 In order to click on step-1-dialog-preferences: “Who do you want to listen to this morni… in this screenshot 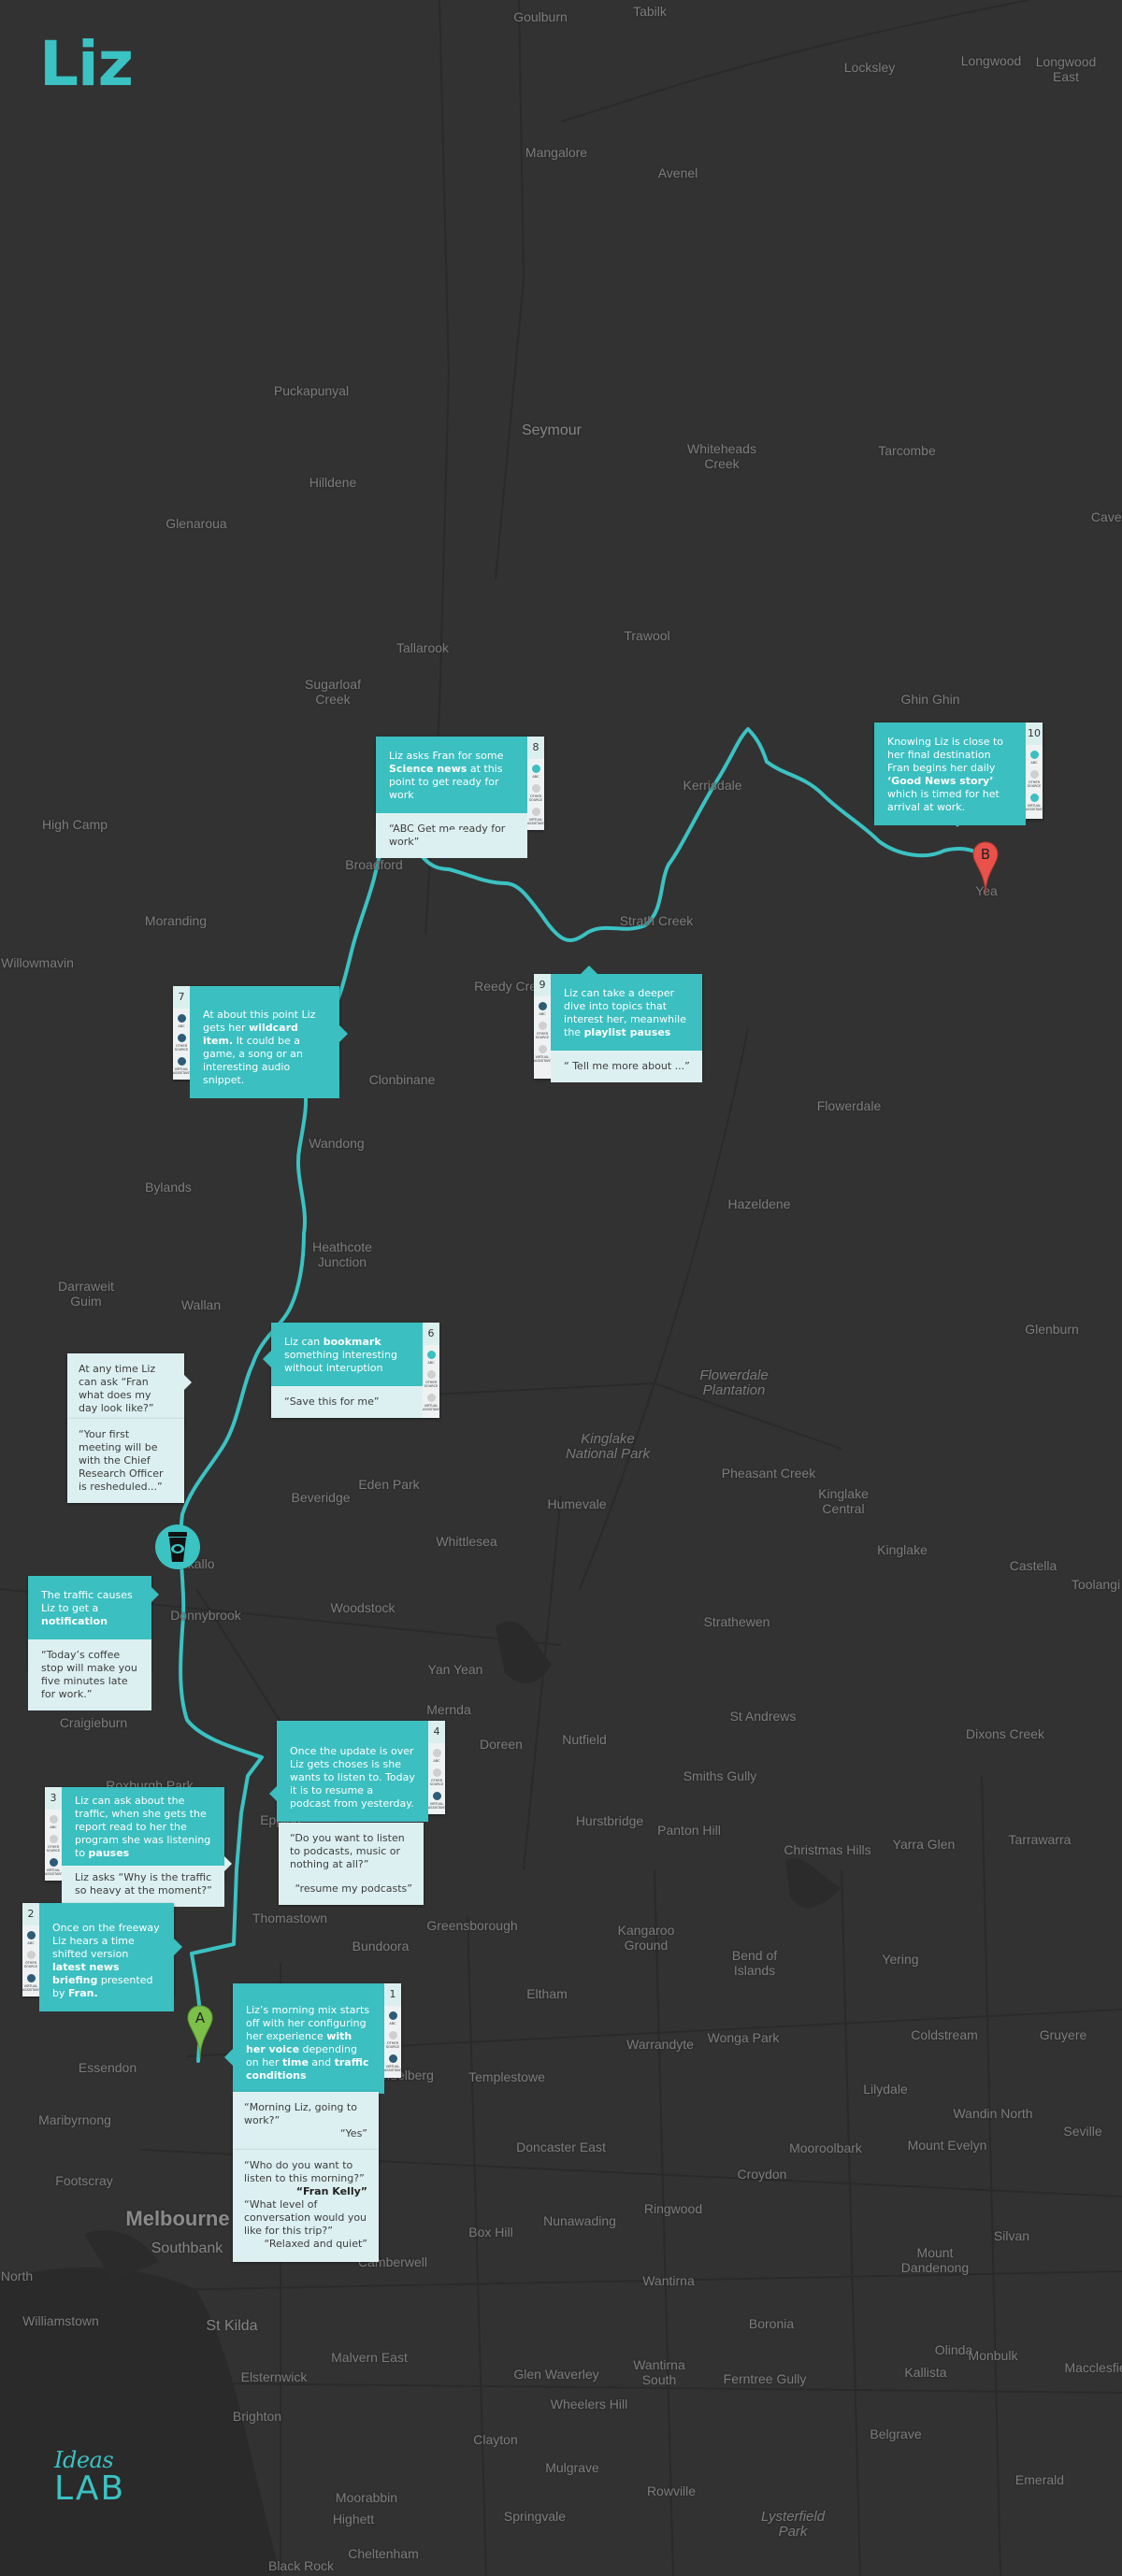, I will do `click(306, 2206)`.